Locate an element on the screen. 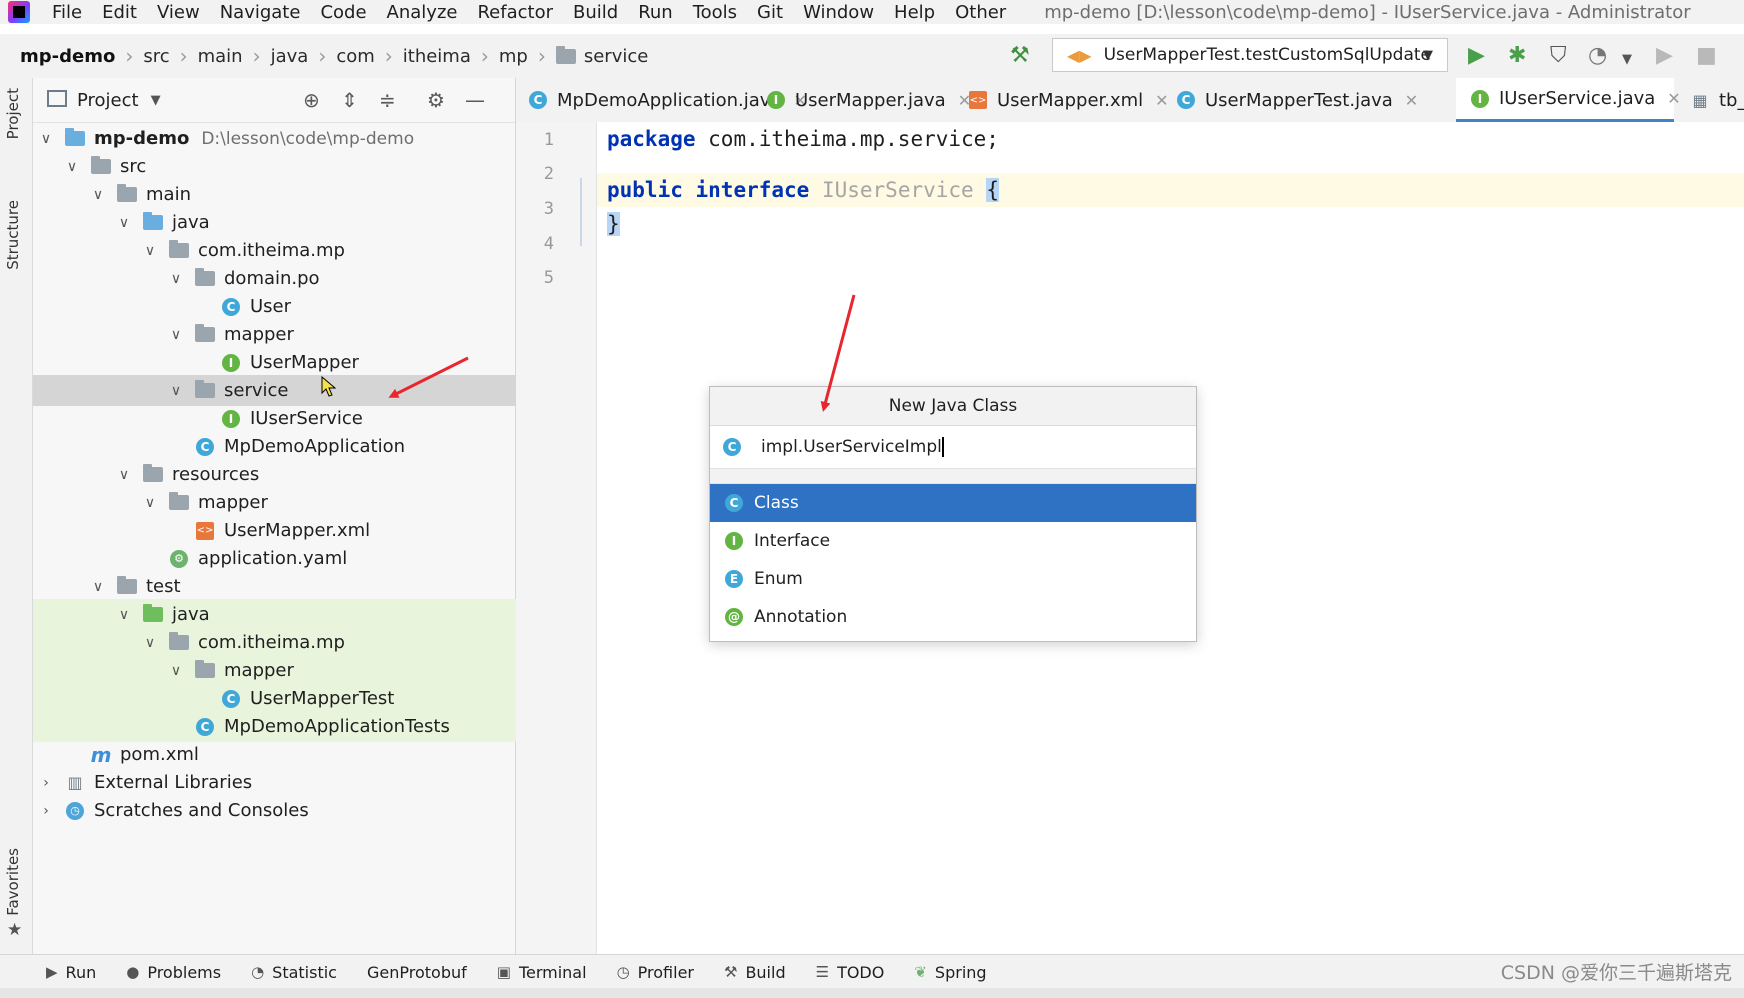 The image size is (1744, 998). menu-edit: Edit is located at coordinates (119, 12).